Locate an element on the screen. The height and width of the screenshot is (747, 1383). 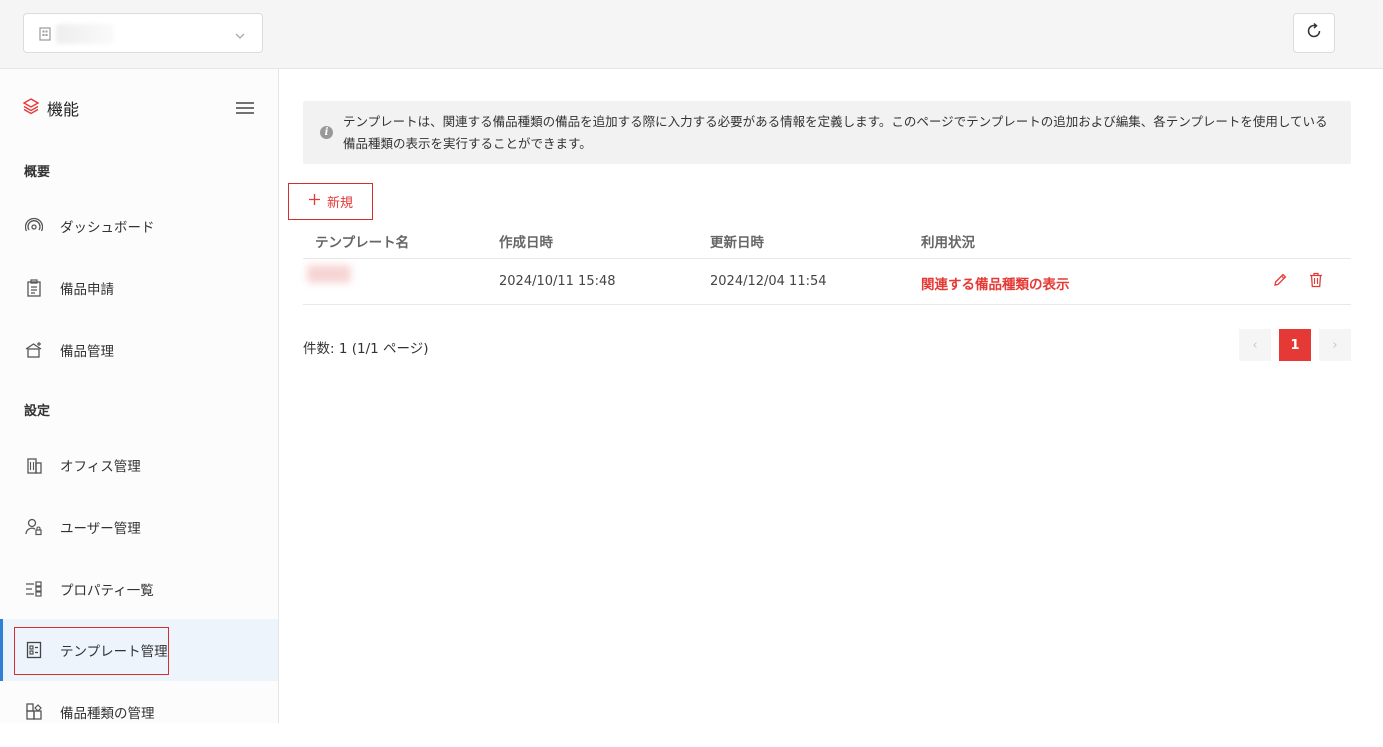
sidebar-item-office: オフィス管理 is located at coordinates (139, 465).